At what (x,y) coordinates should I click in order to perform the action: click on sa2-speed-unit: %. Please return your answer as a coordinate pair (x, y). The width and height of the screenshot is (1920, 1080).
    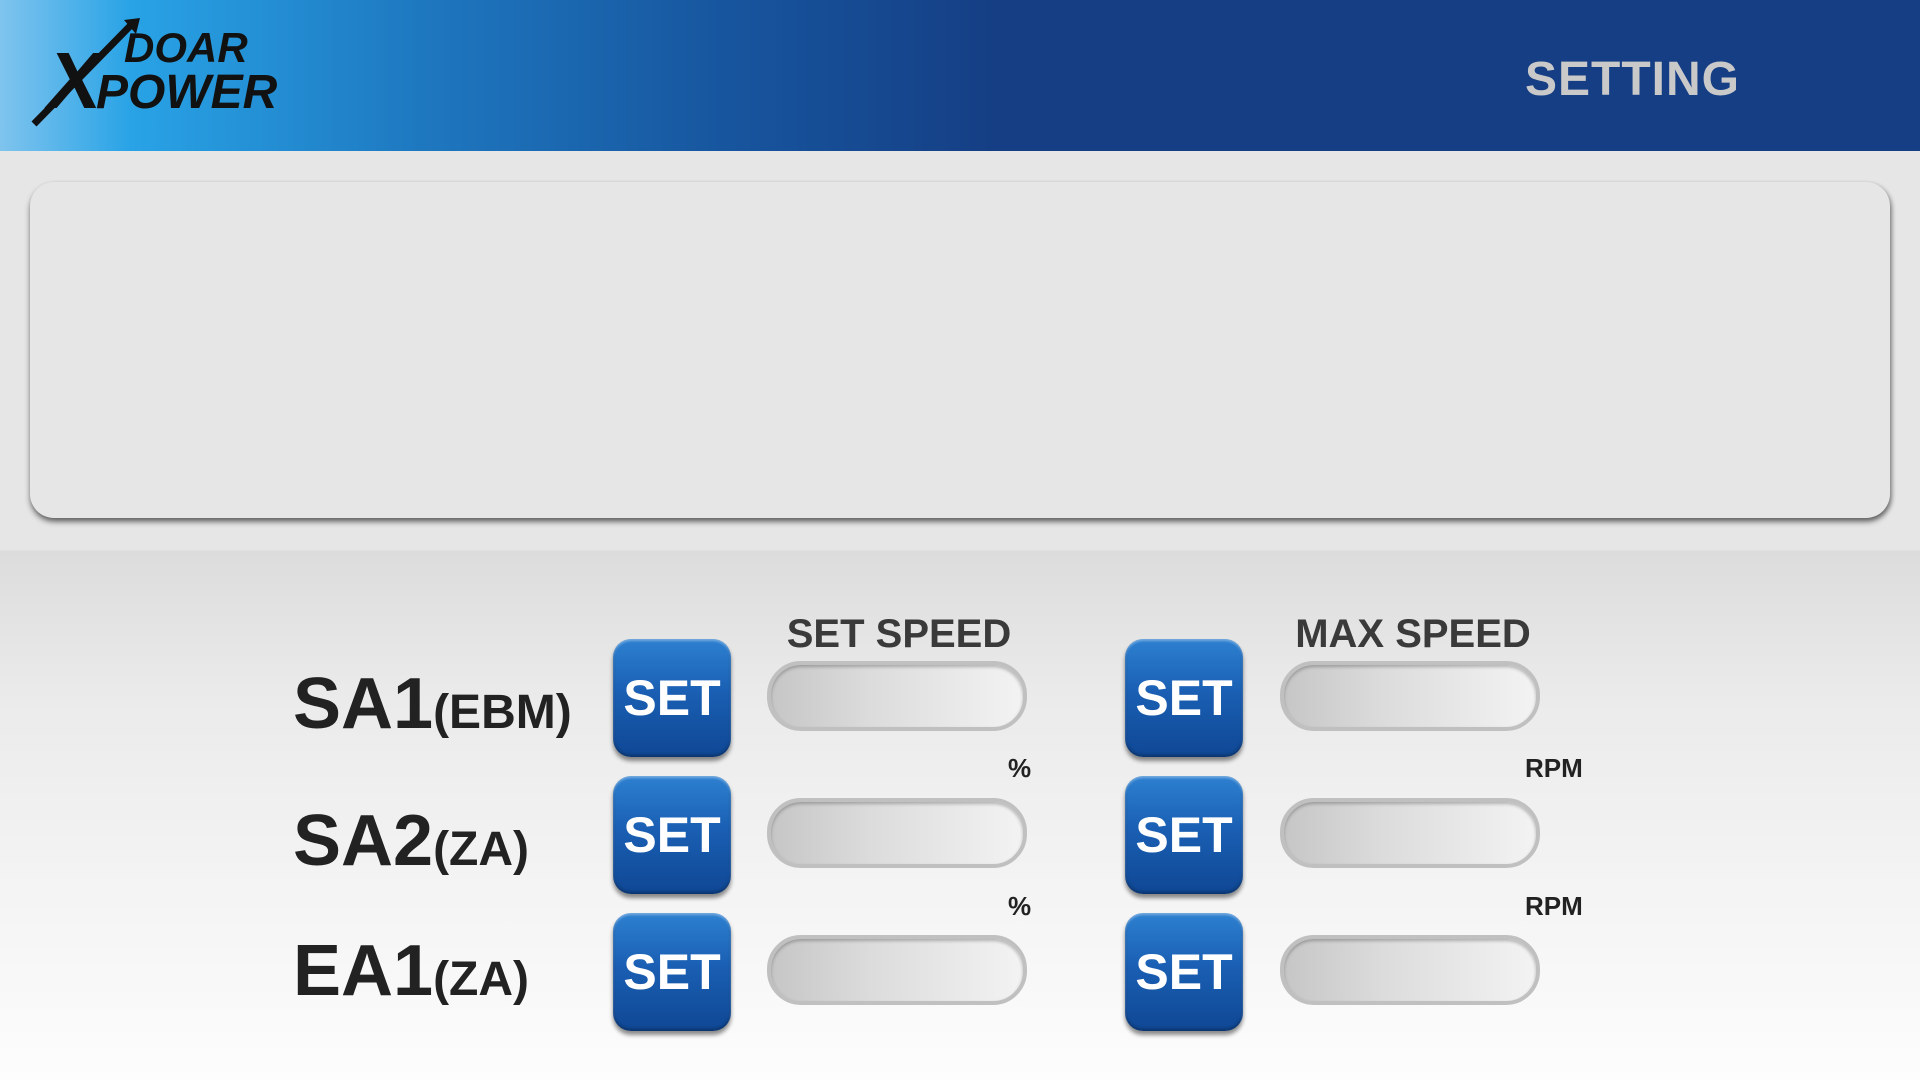
    Looking at the image, I should click on (1020, 906).